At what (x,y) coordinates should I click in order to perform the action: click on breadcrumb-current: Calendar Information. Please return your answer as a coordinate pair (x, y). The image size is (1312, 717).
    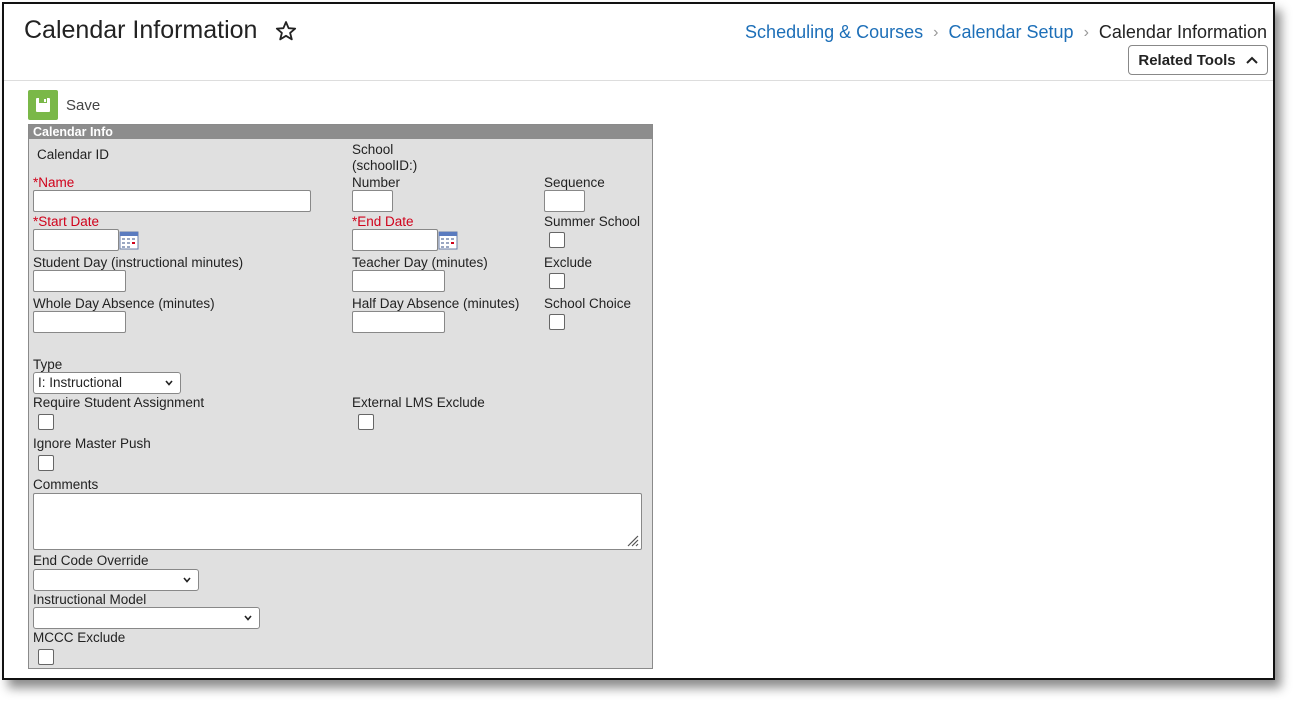
    Looking at the image, I should click on (1182, 32).